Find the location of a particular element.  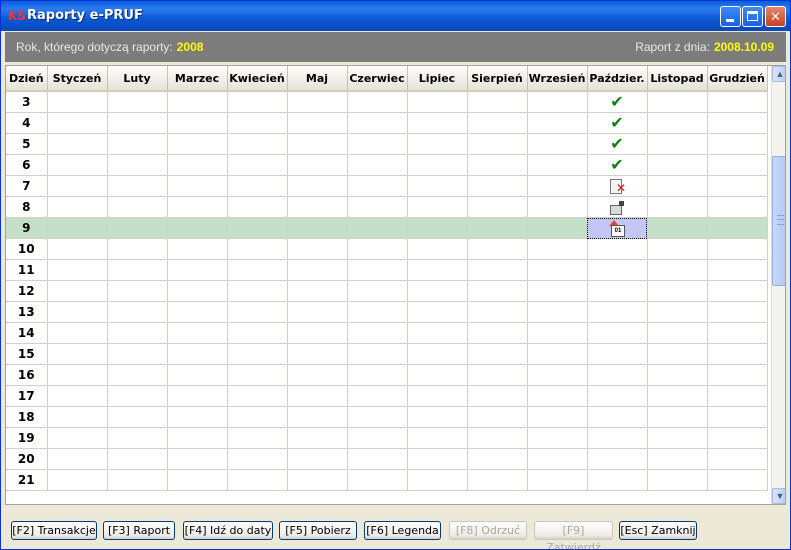

column-header: Listopad is located at coordinates (677, 79).